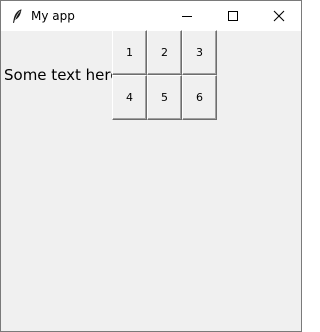 The image size is (320, 332). I want to click on title-bar: My app, so click(151, 16).